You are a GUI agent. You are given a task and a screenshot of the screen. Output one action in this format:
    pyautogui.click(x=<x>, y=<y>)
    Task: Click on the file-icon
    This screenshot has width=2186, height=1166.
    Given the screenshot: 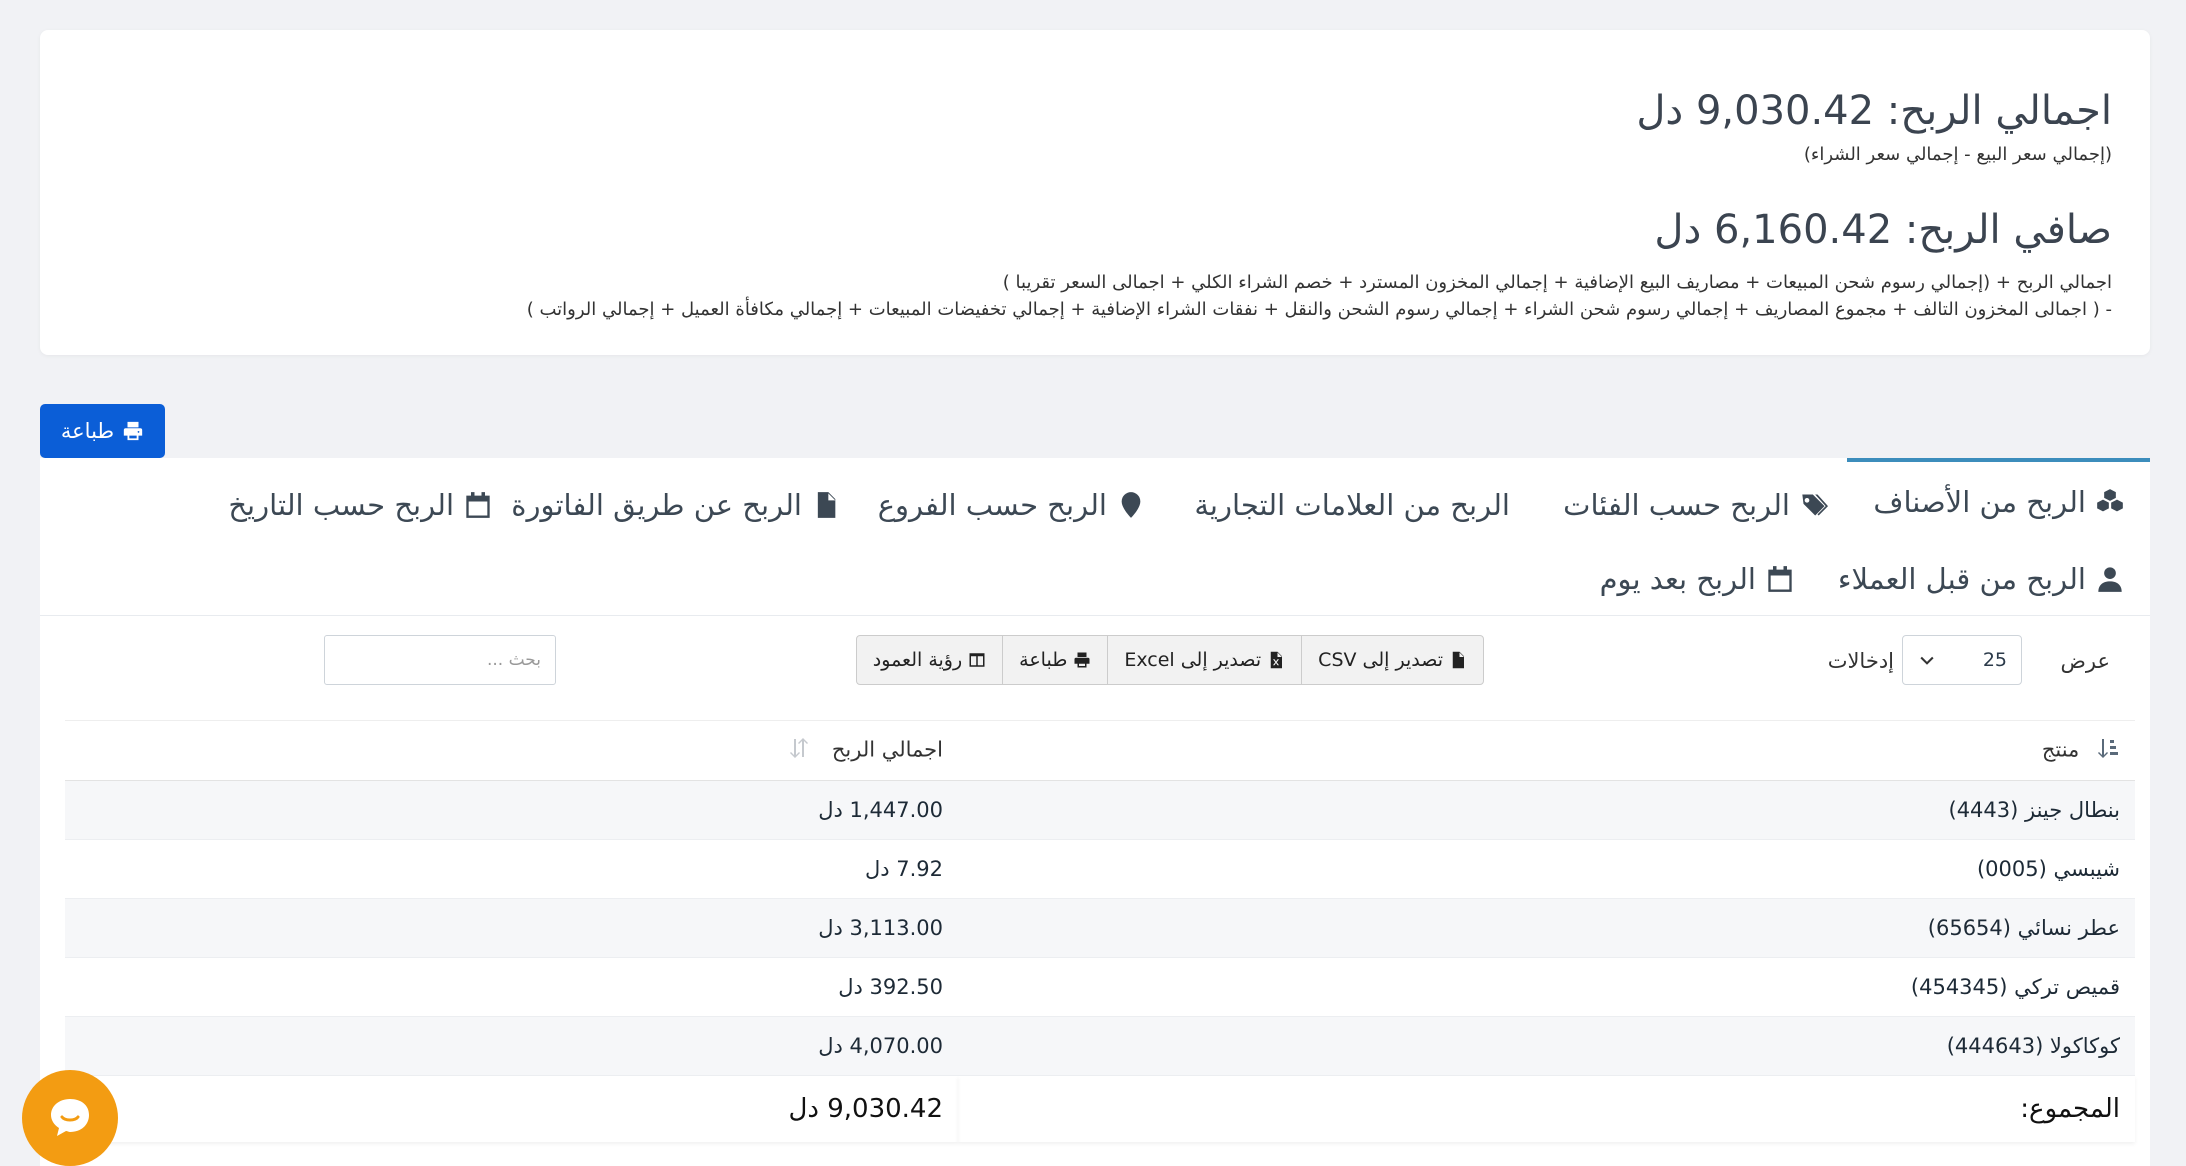 What is the action you would take?
    pyautogui.click(x=826, y=505)
    